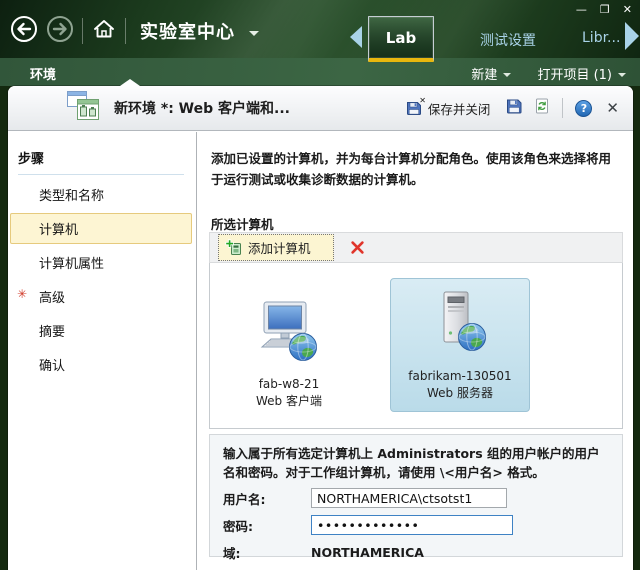 This screenshot has height=570, width=640. Describe the element at coordinates (288, 331) in the screenshot. I see `desktop-globe-icon` at that location.